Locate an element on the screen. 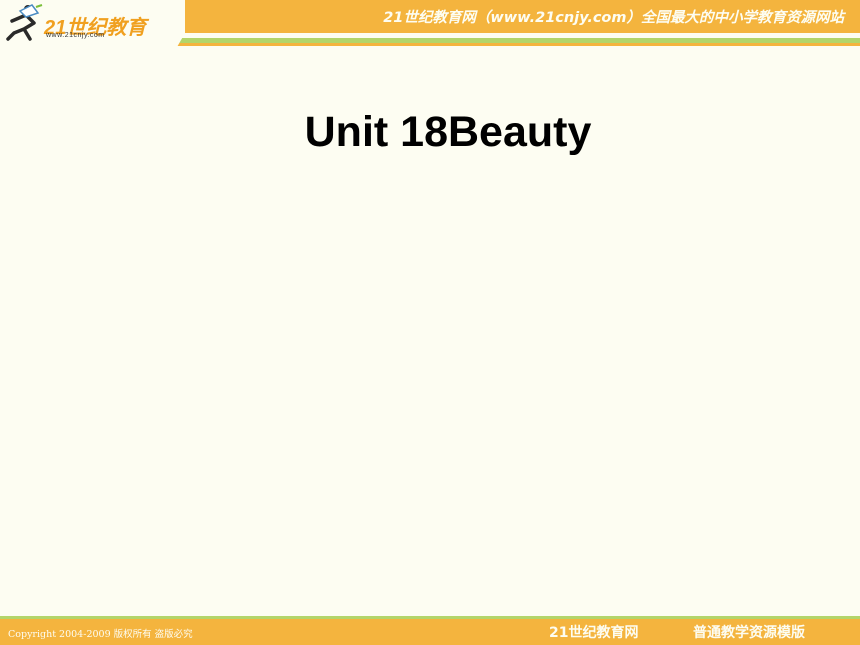  footer-divider is located at coordinates (430, 617).